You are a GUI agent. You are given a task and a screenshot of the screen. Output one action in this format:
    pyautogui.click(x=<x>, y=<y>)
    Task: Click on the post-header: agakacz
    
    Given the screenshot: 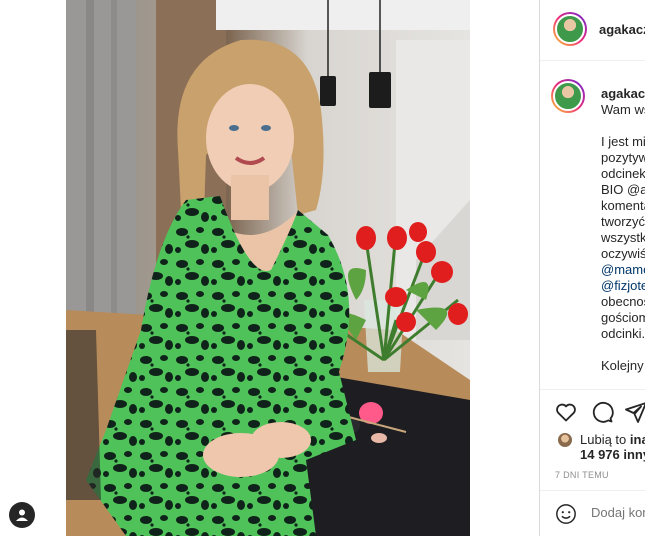 What is the action you would take?
    pyautogui.click(x=592, y=30)
    